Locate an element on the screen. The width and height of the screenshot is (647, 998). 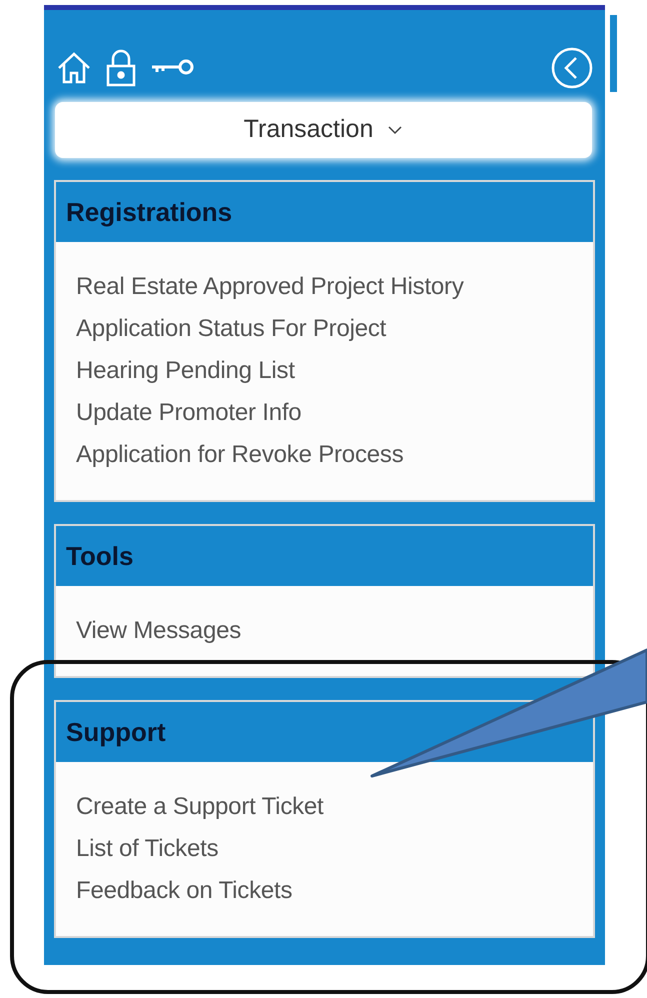
back-icon is located at coordinates (572, 68).